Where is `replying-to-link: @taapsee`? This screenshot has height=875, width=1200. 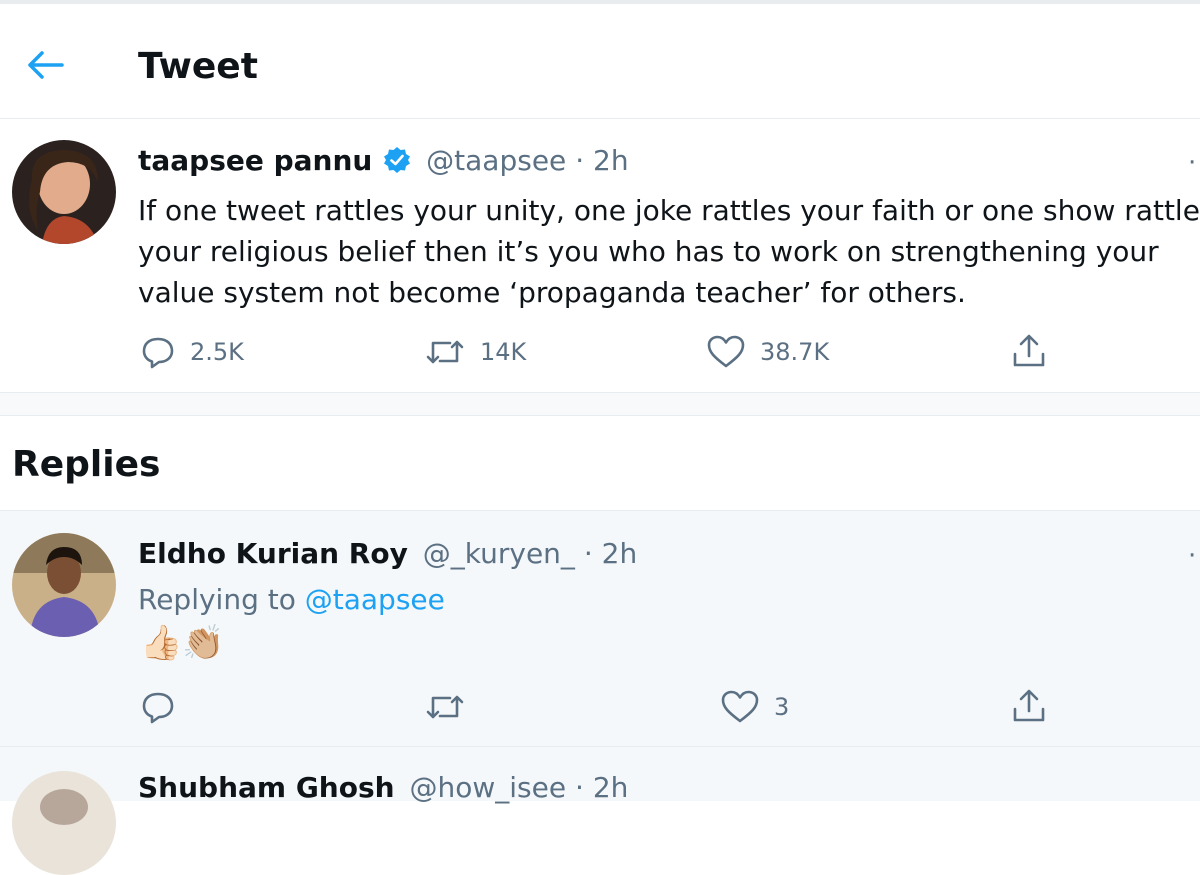 replying-to-link: @taapsee is located at coordinates (375, 599).